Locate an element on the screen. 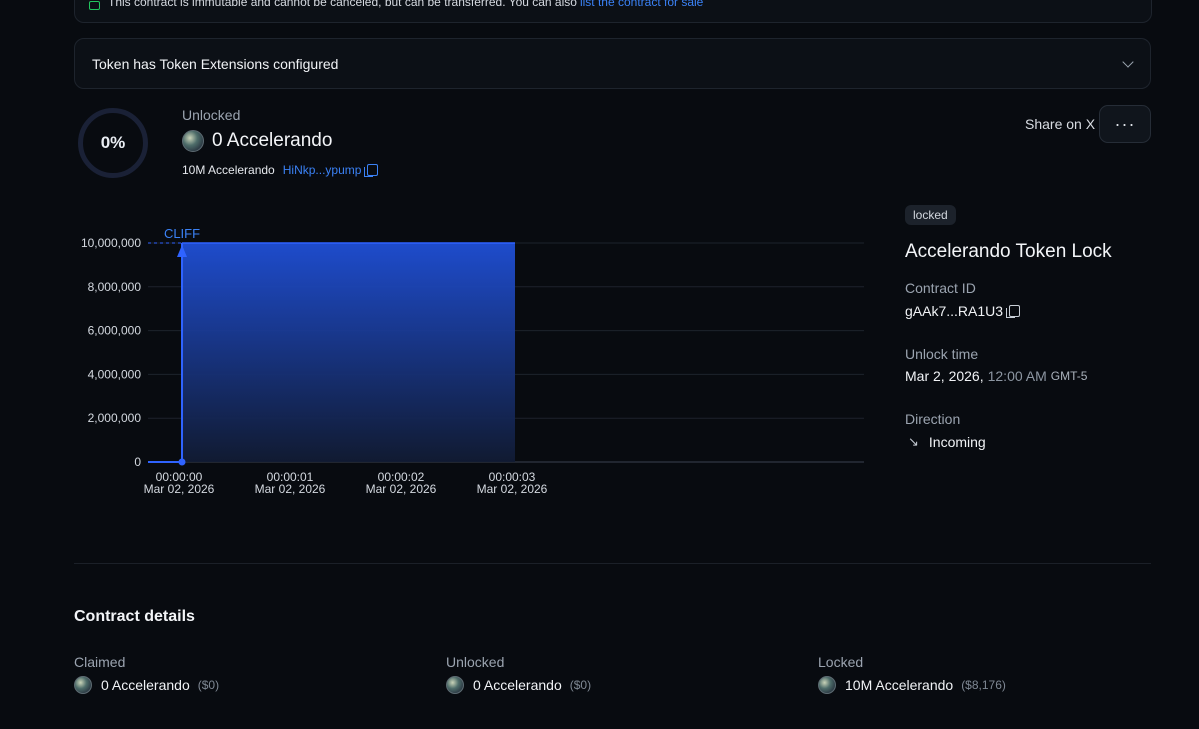 This screenshot has height=729, width=1199. token-extensions-label: Token has Token Extensions configured is located at coordinates (215, 63).